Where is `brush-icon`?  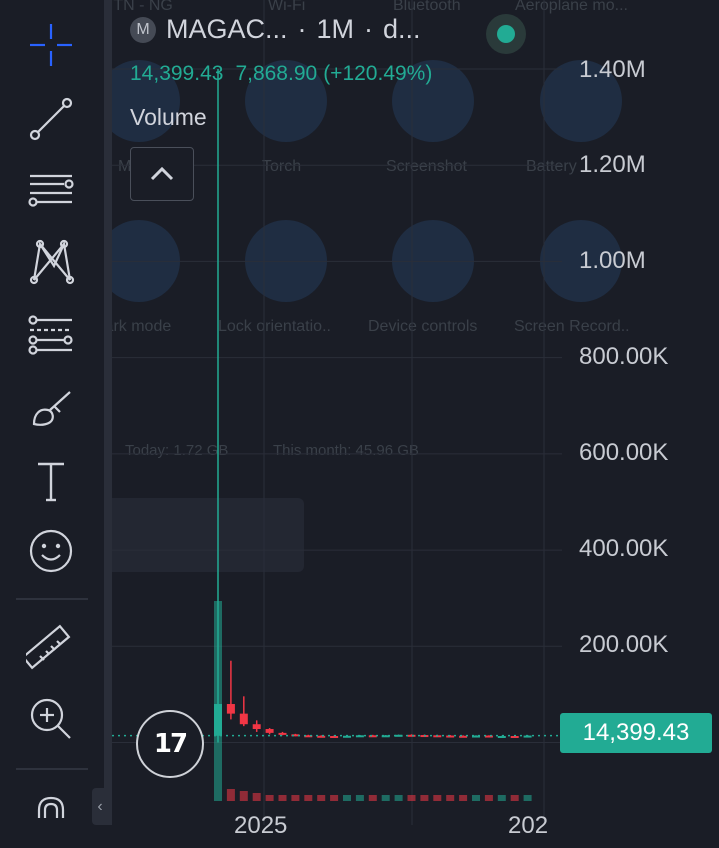 brush-icon is located at coordinates (51, 408).